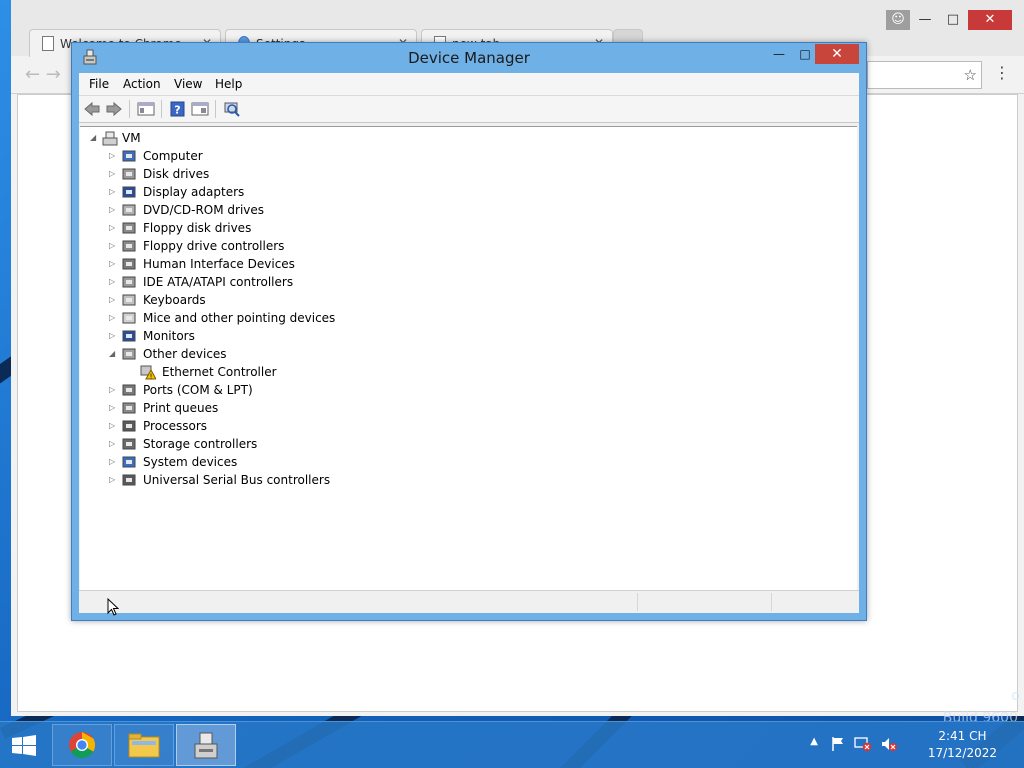 This screenshot has width=1024, height=768. Describe the element at coordinates (181, 408) in the screenshot. I see `tree-item-label: Print queues` at that location.